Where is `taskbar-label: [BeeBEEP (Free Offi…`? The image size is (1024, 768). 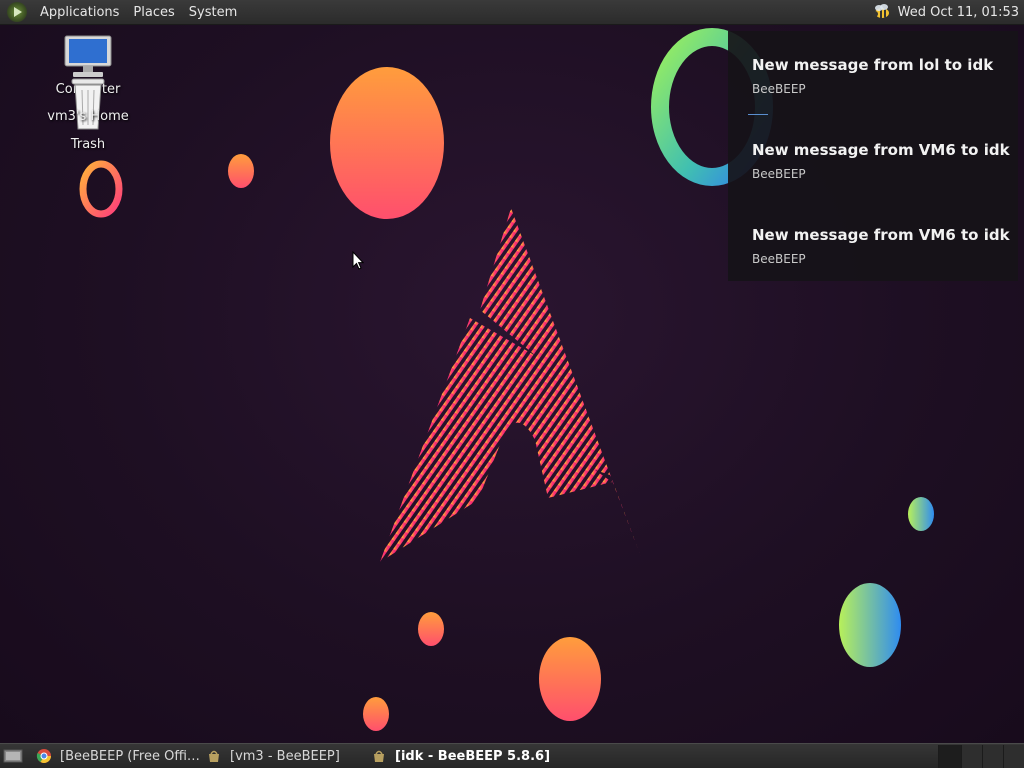 taskbar-label: [BeeBEEP (Free Offi… is located at coordinates (130, 756).